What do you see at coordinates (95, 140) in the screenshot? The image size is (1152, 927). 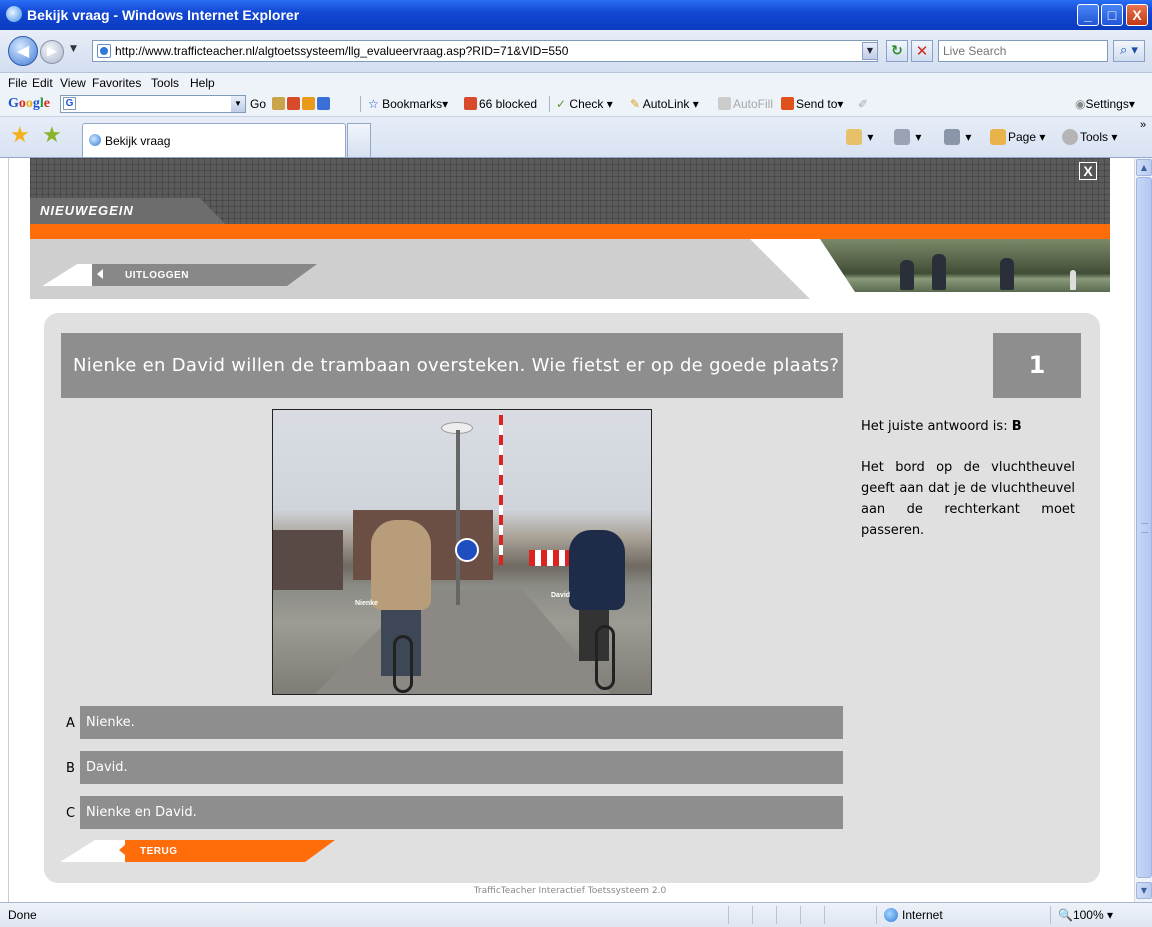 I see `tab-page-icon` at bounding box center [95, 140].